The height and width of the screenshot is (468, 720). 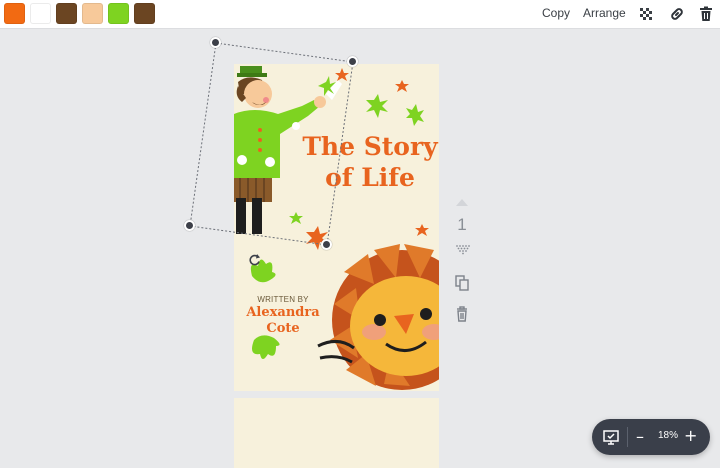 I want to click on color-swatch-dark-brown, so click(x=144, y=13).